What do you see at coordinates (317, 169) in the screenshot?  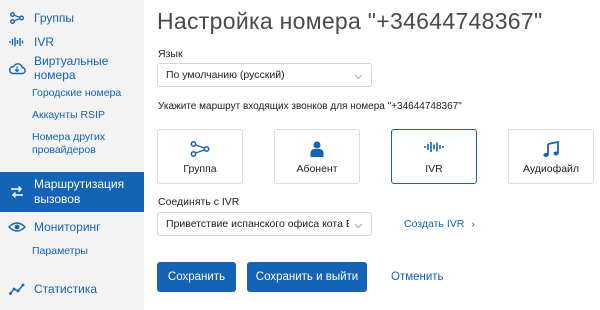 I see `route-option-label: Абонент` at bounding box center [317, 169].